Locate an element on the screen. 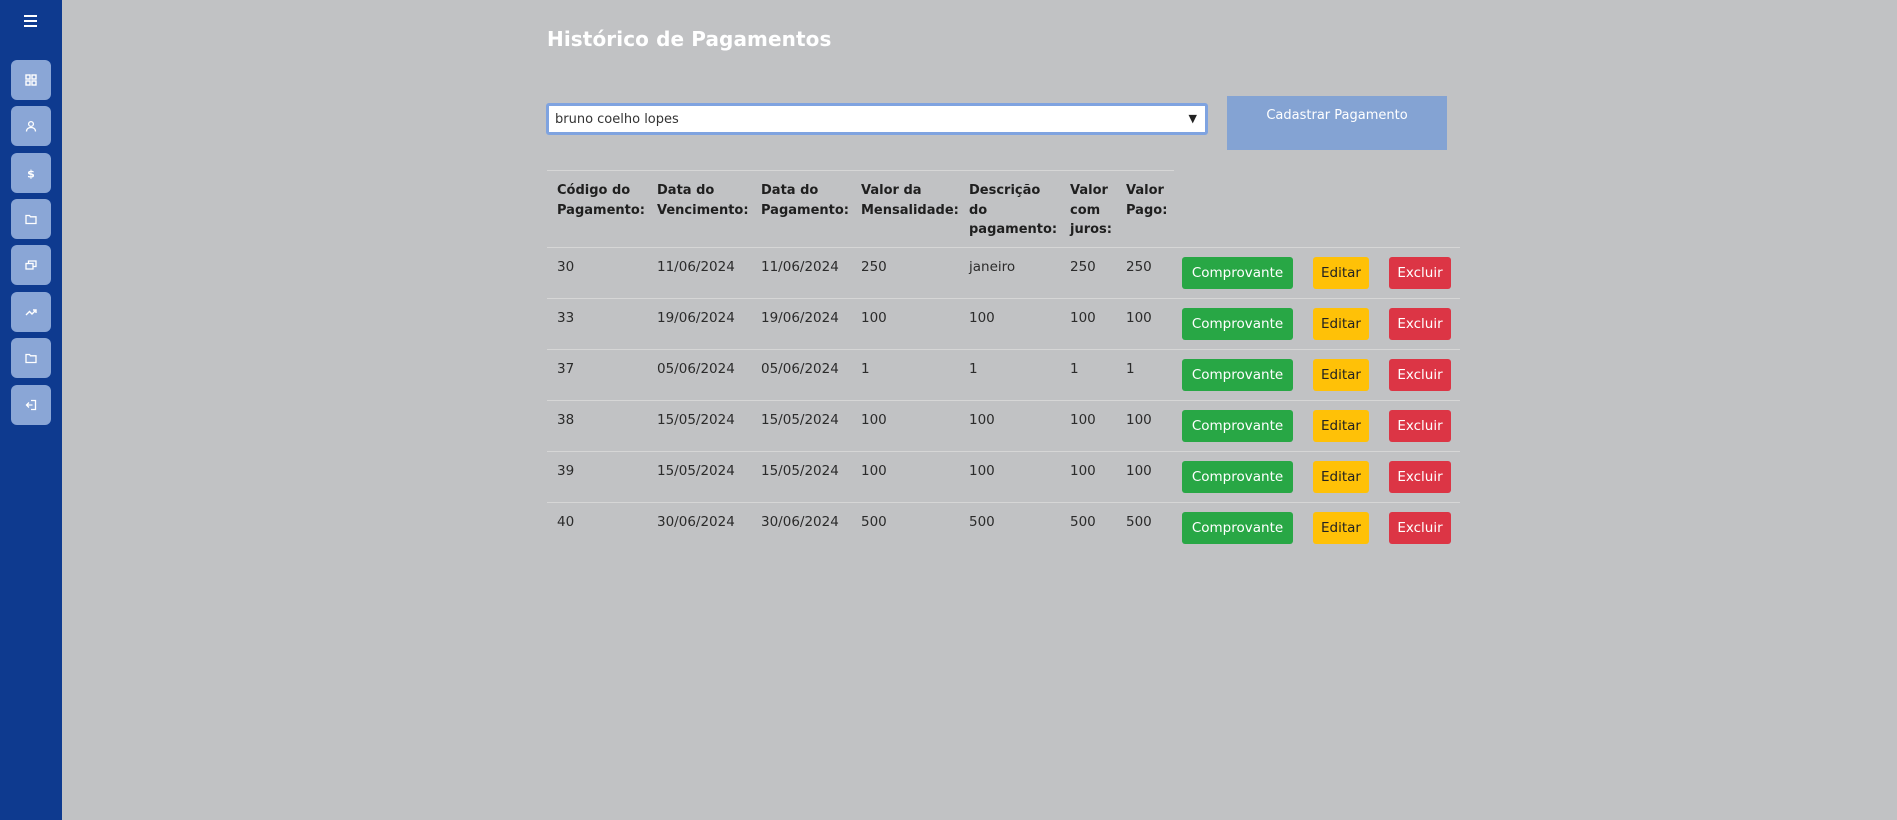 The height and width of the screenshot is (820, 1897). cell-juros: 500 is located at coordinates (1083, 522).